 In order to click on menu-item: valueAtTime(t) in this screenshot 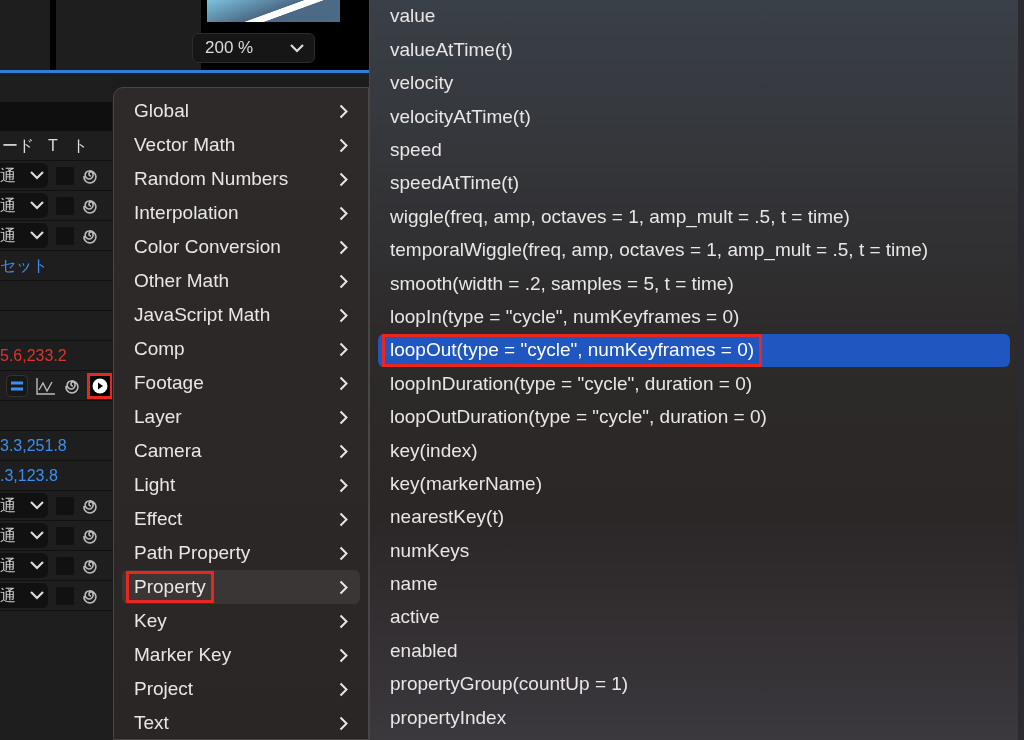, I will do `click(694, 50)`.